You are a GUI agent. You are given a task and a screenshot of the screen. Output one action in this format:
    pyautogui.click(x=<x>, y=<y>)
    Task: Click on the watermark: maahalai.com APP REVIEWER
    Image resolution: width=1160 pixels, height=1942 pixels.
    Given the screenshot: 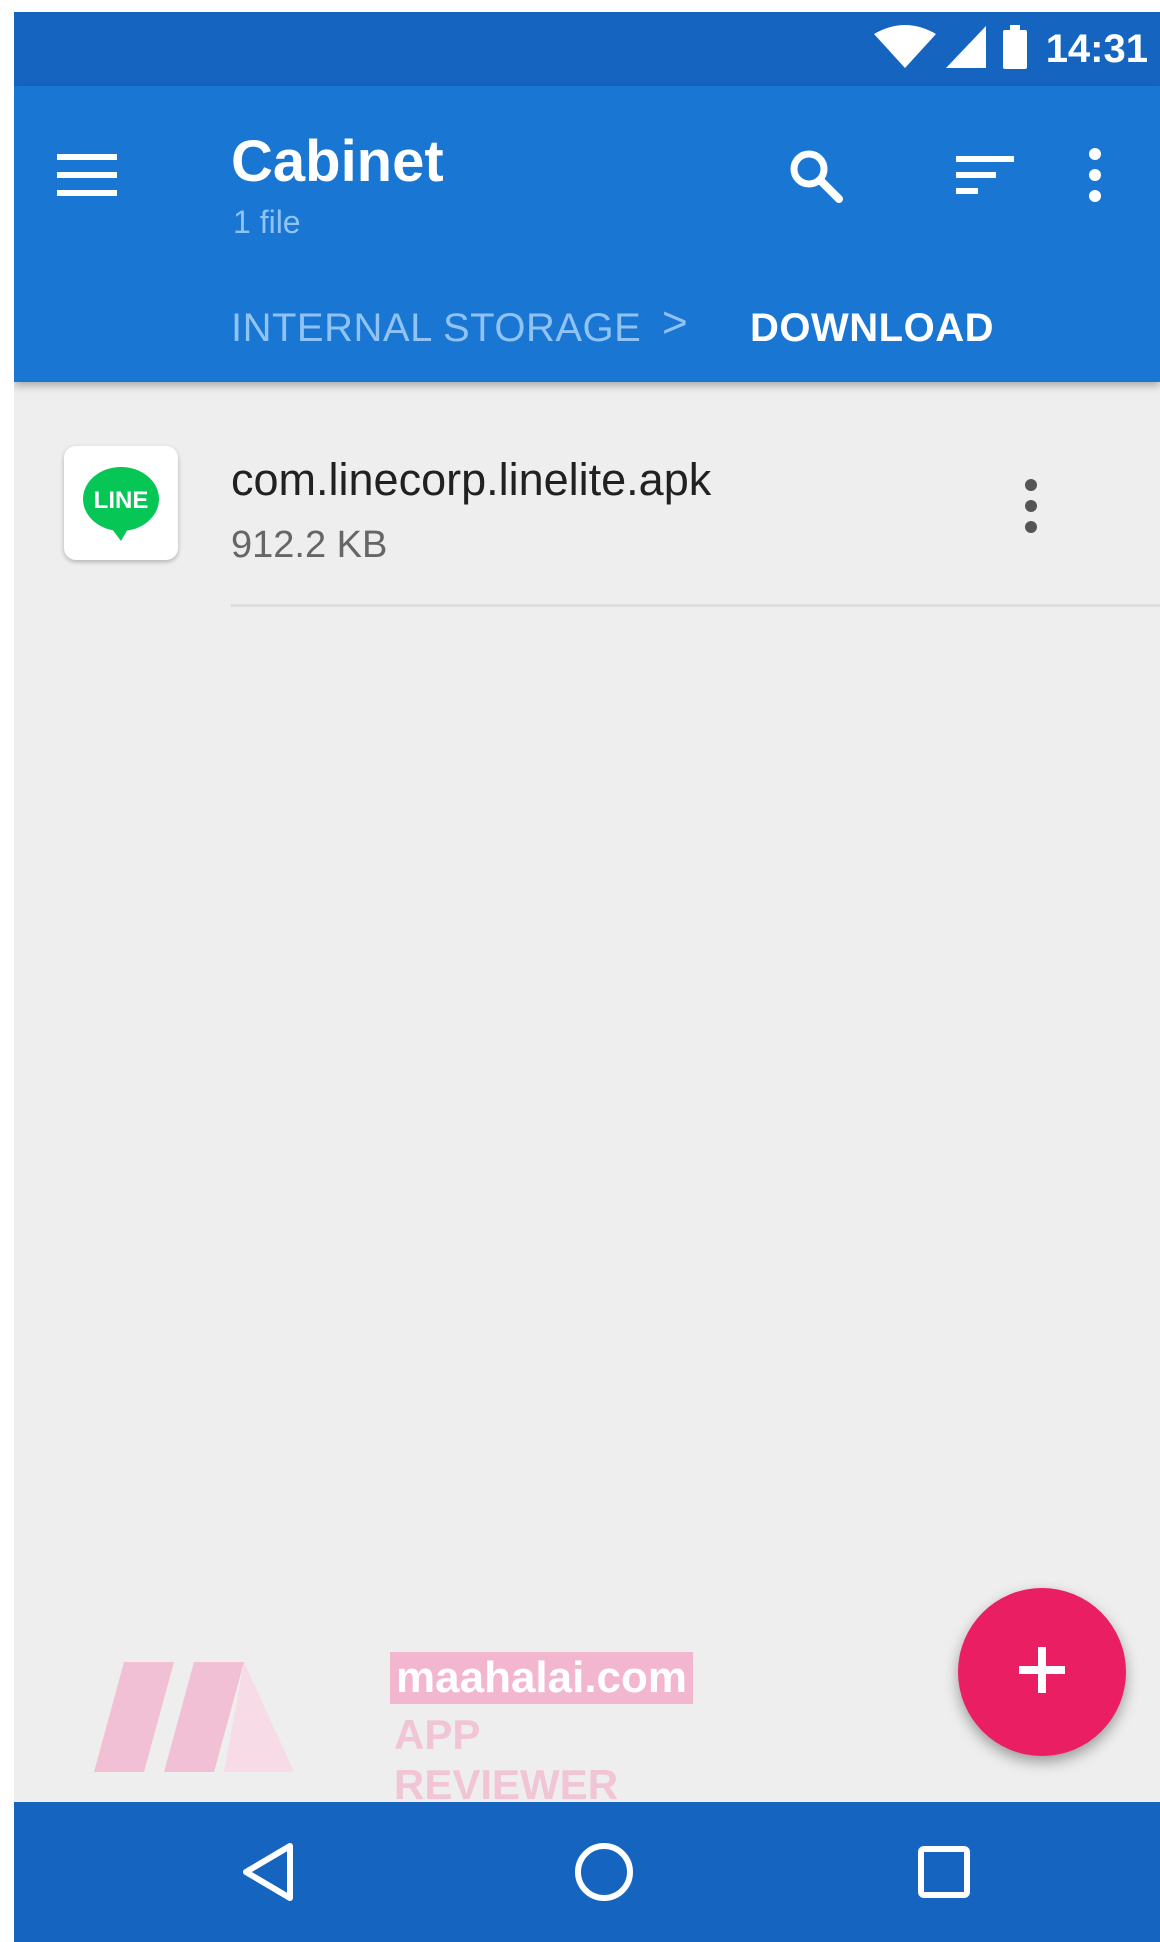 What is the action you would take?
    pyautogui.click(x=394, y=1730)
    